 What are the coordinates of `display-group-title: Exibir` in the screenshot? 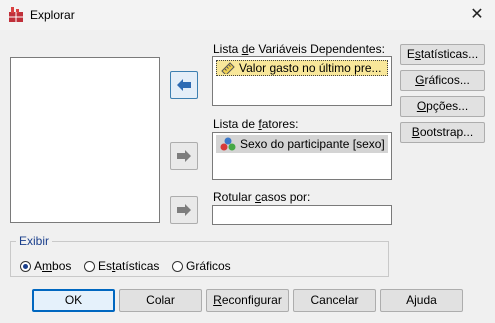 It's located at (34, 241).